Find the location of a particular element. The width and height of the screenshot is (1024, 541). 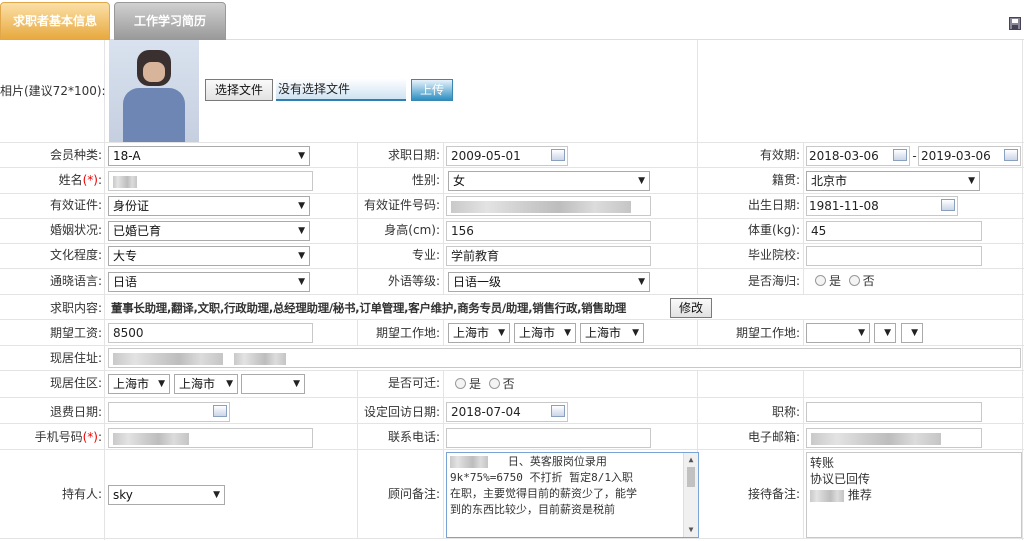

apply-date-label: 求职日期: is located at coordinates (413, 155).